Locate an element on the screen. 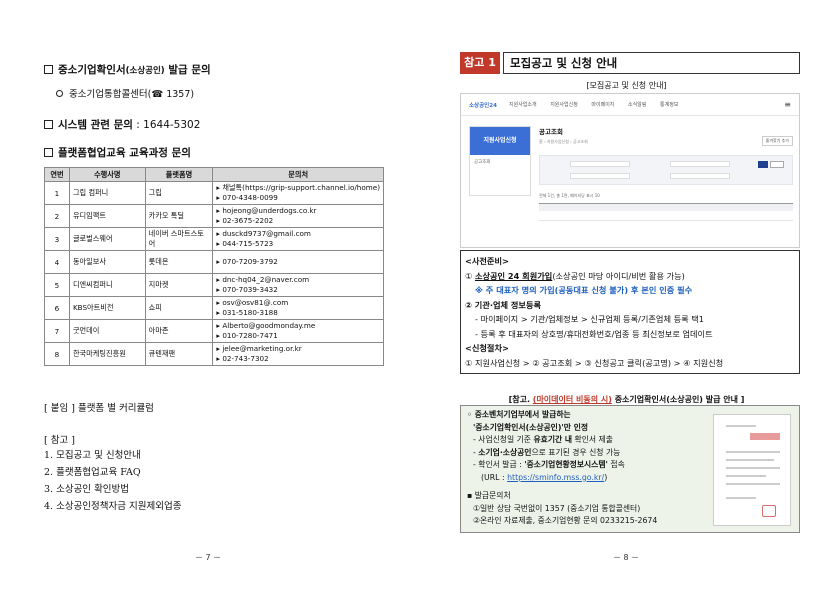 Image resolution: width=835 pixels, height=590 pixels. search-filter-panel is located at coordinates (666, 170).